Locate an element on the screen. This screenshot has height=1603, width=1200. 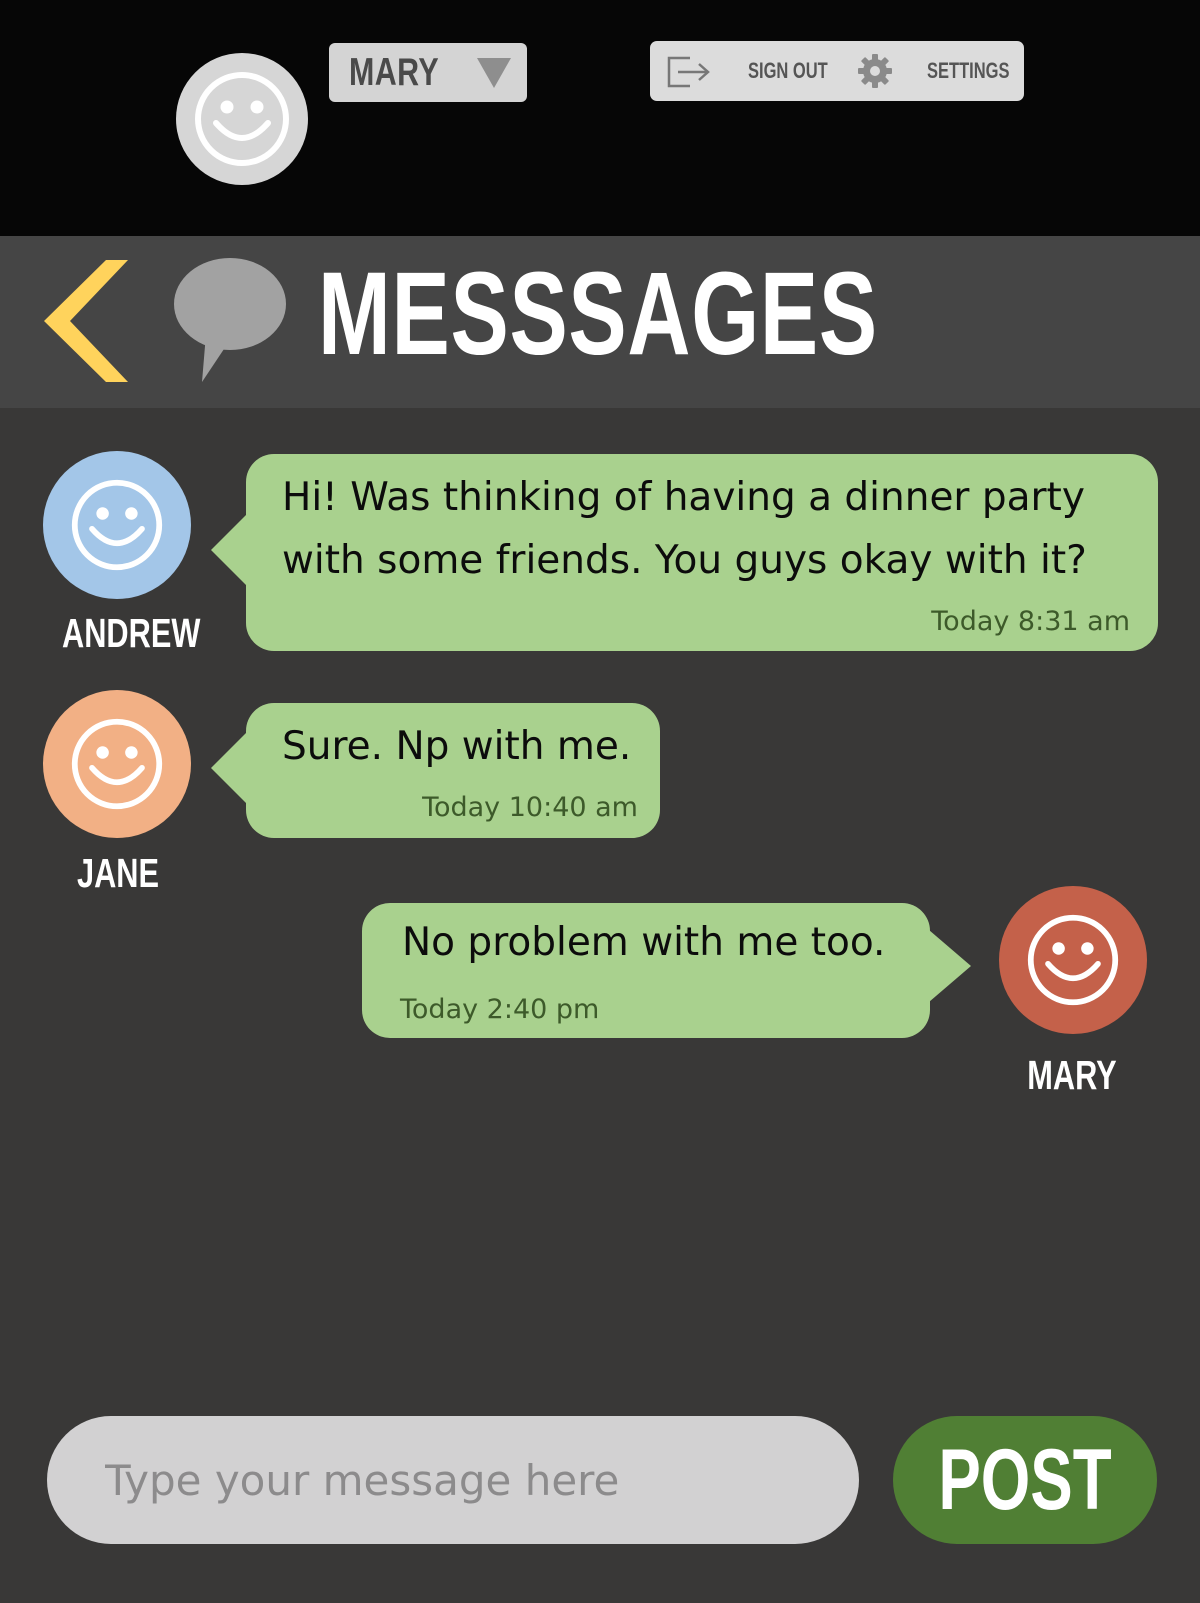
page-header: MESSSAGES is located at coordinates (600, 322).